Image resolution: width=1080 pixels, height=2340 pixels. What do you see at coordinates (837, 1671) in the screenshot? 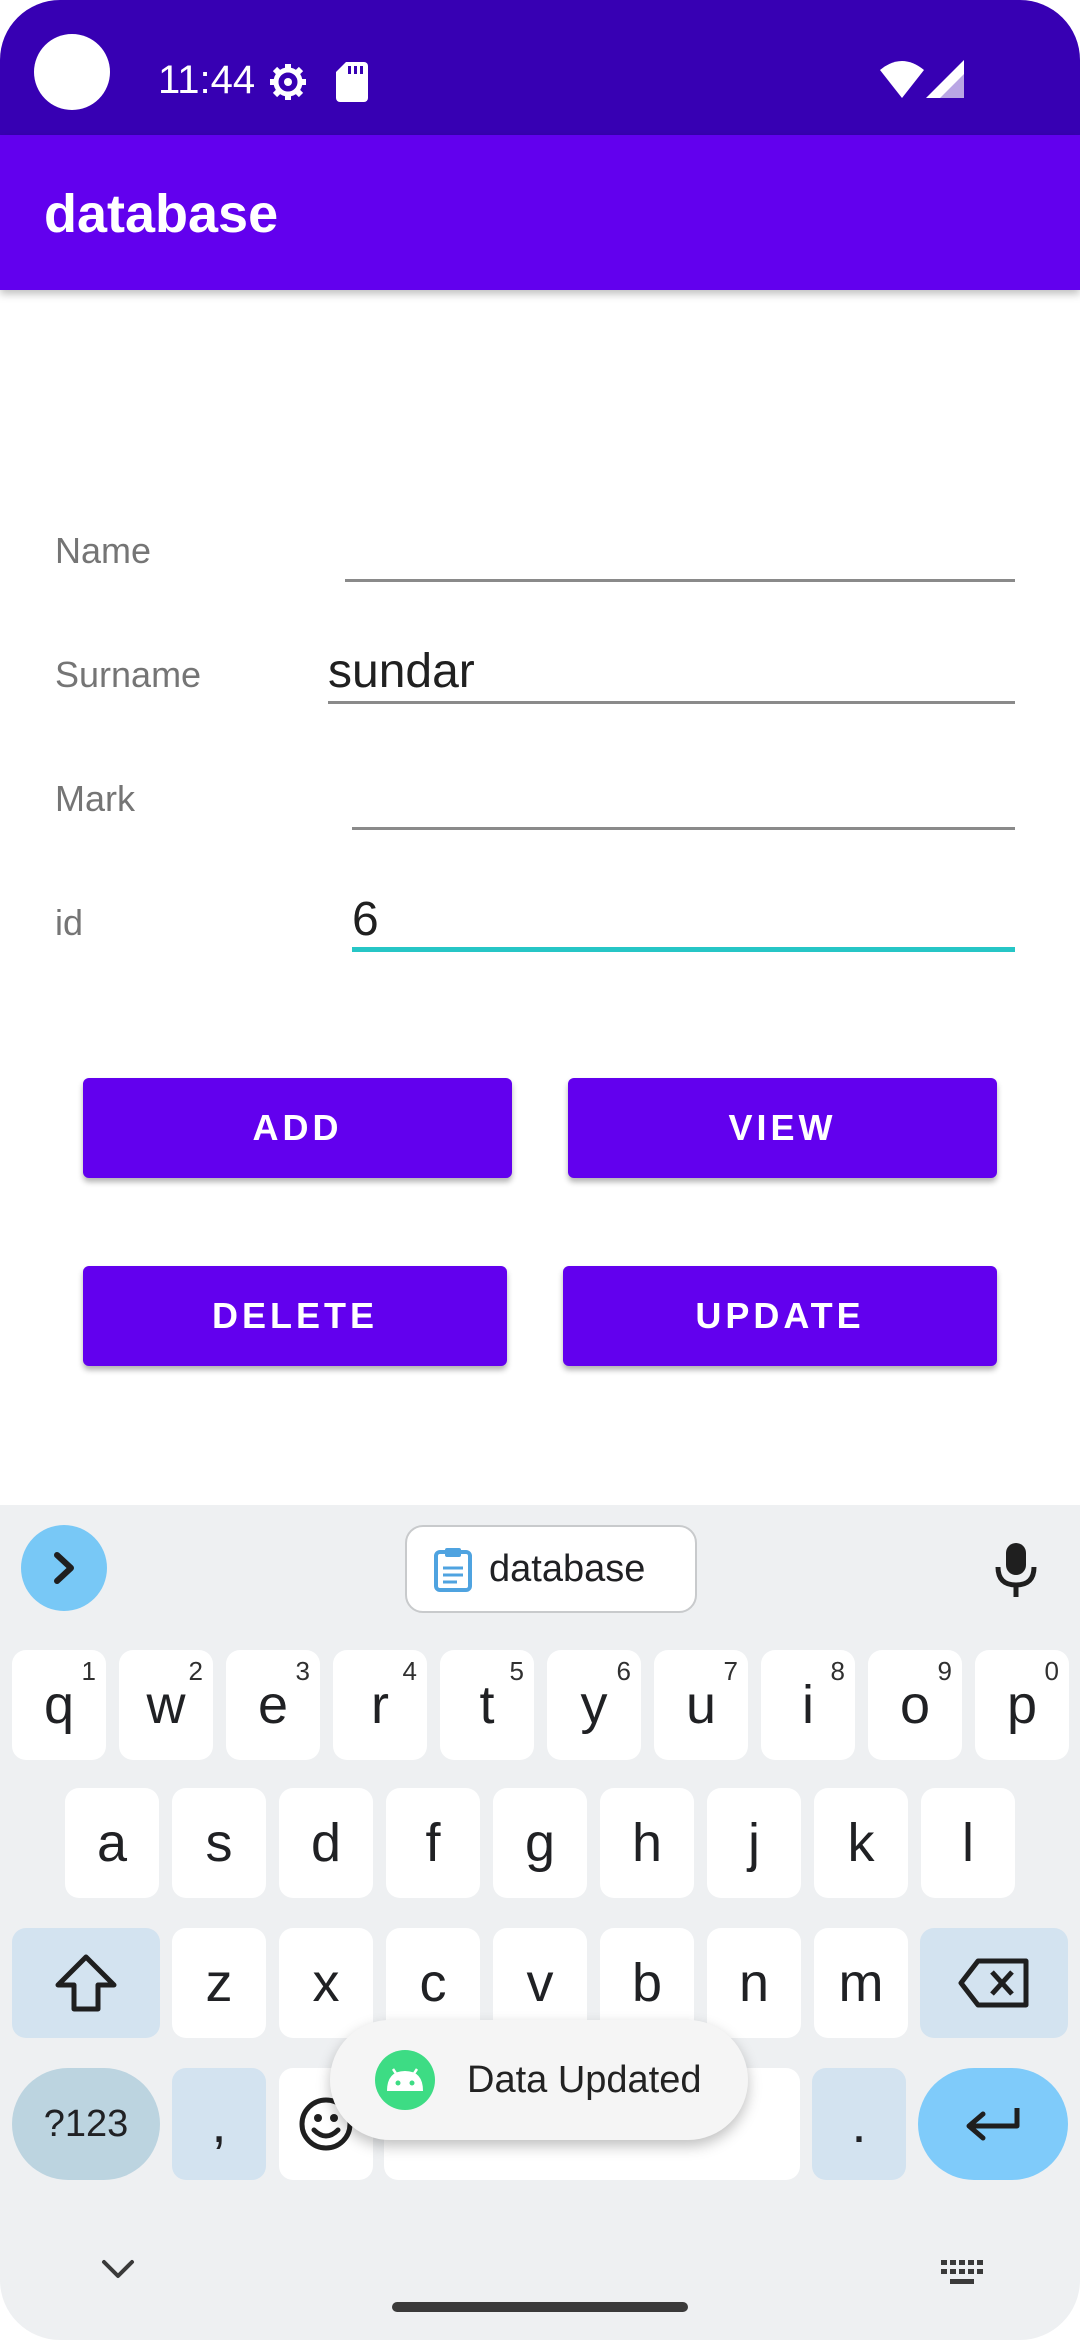
I see `key-hint: 8` at bounding box center [837, 1671].